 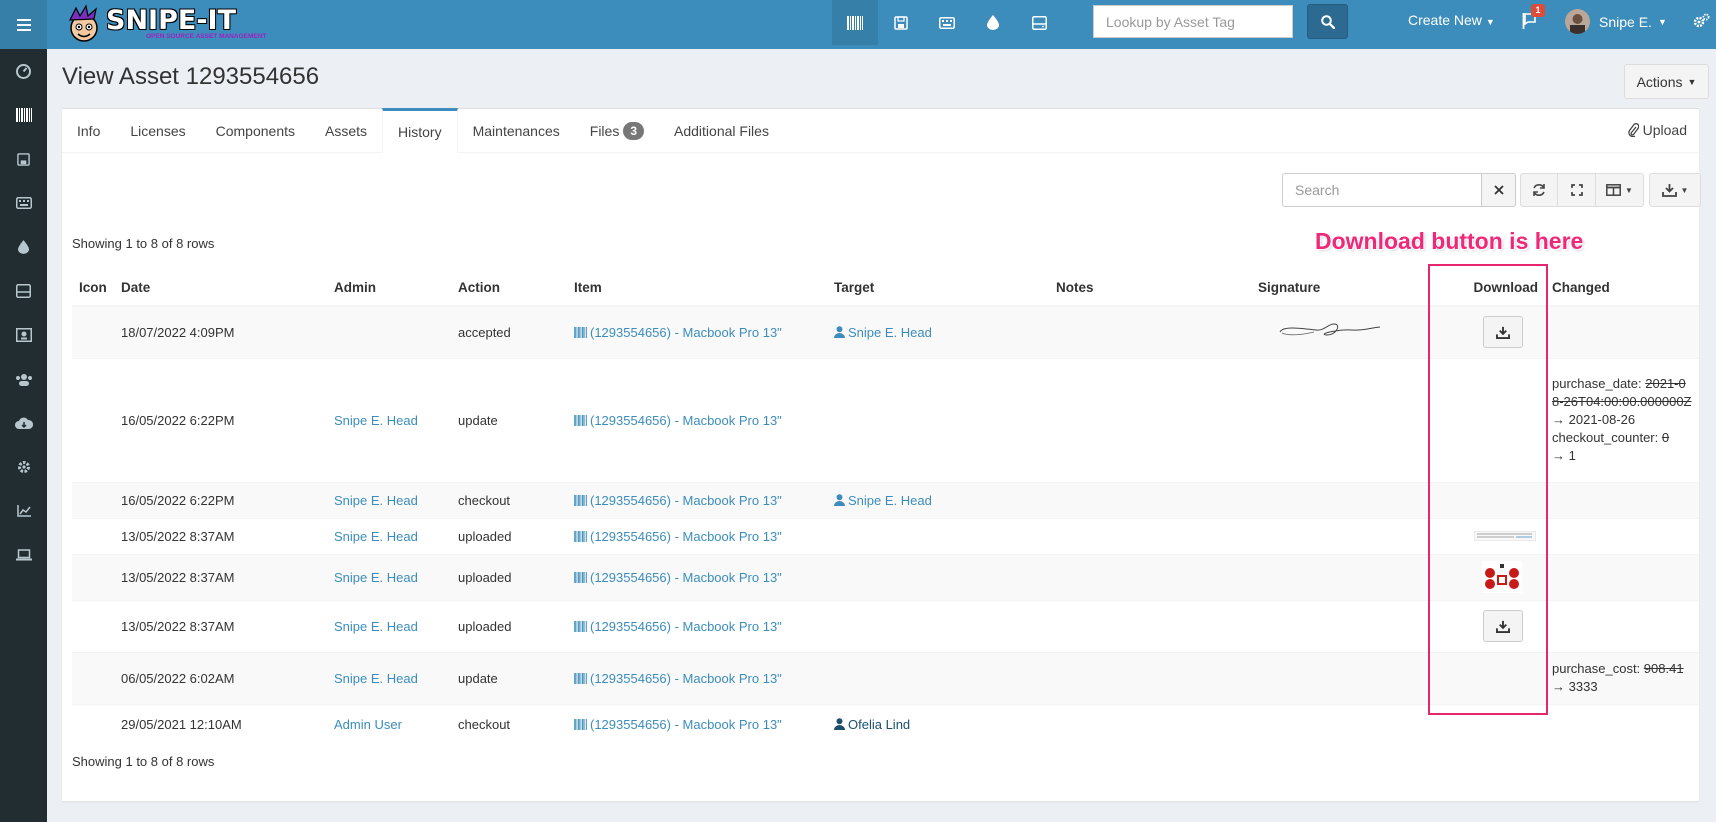 What do you see at coordinates (993, 22) in the screenshot?
I see `nav-consumables-button` at bounding box center [993, 22].